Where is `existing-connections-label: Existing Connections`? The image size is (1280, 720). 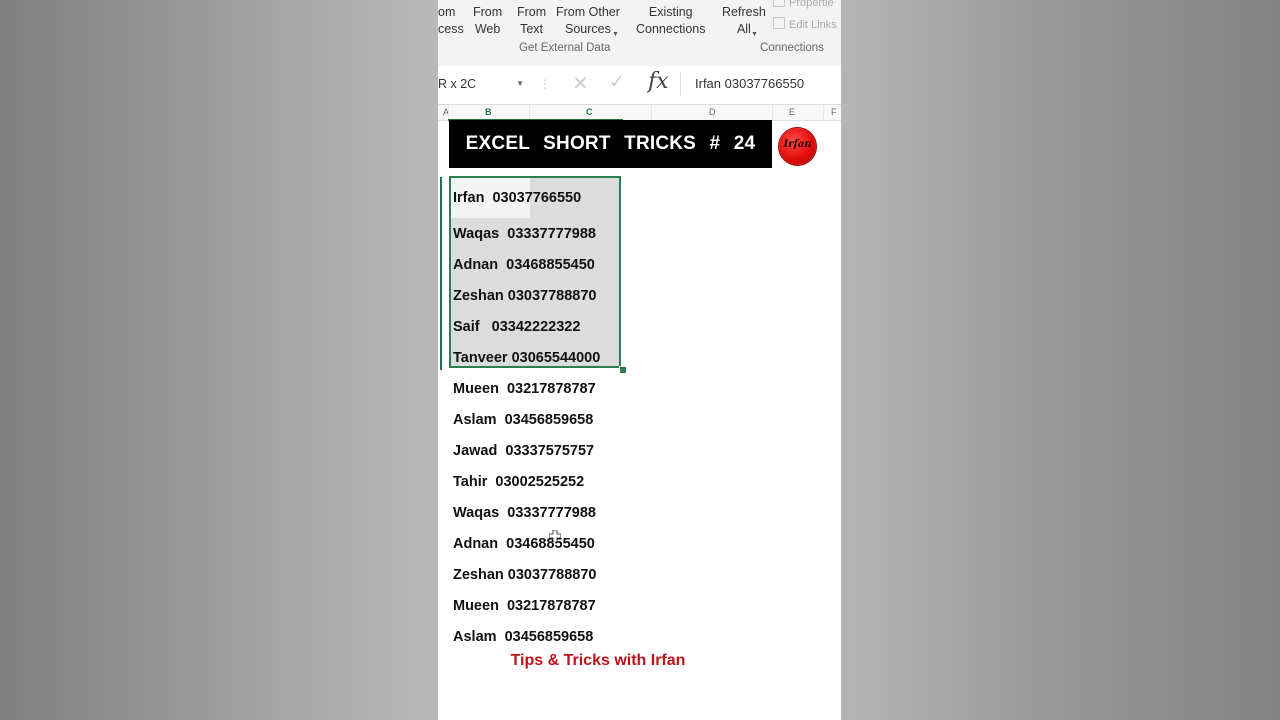 existing-connections-label: Existing Connections is located at coordinates (671, 20).